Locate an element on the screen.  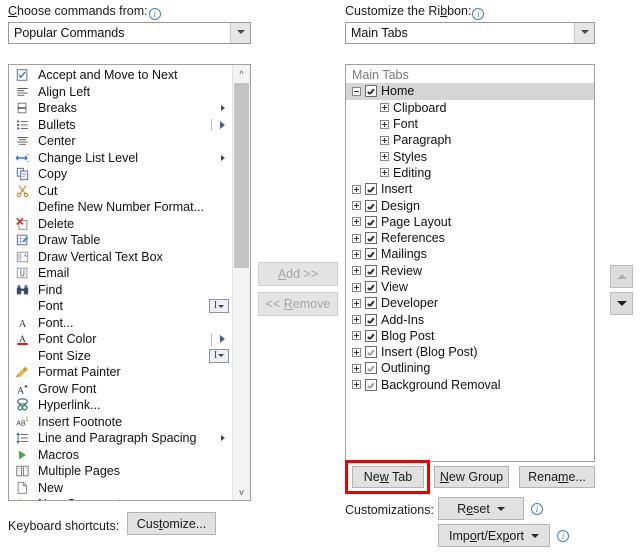
tree-item: Review is located at coordinates (470, 271).